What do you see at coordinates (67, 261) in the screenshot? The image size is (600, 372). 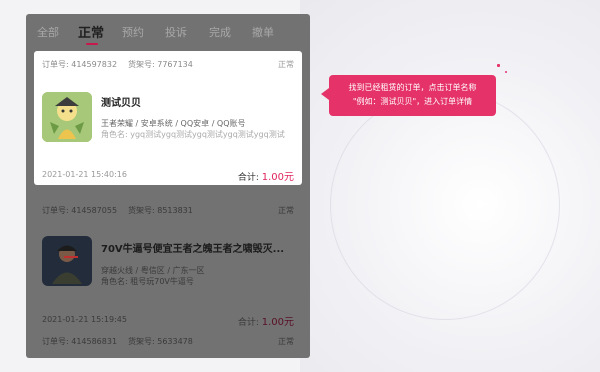 I see `soldier-avatar-icon` at bounding box center [67, 261].